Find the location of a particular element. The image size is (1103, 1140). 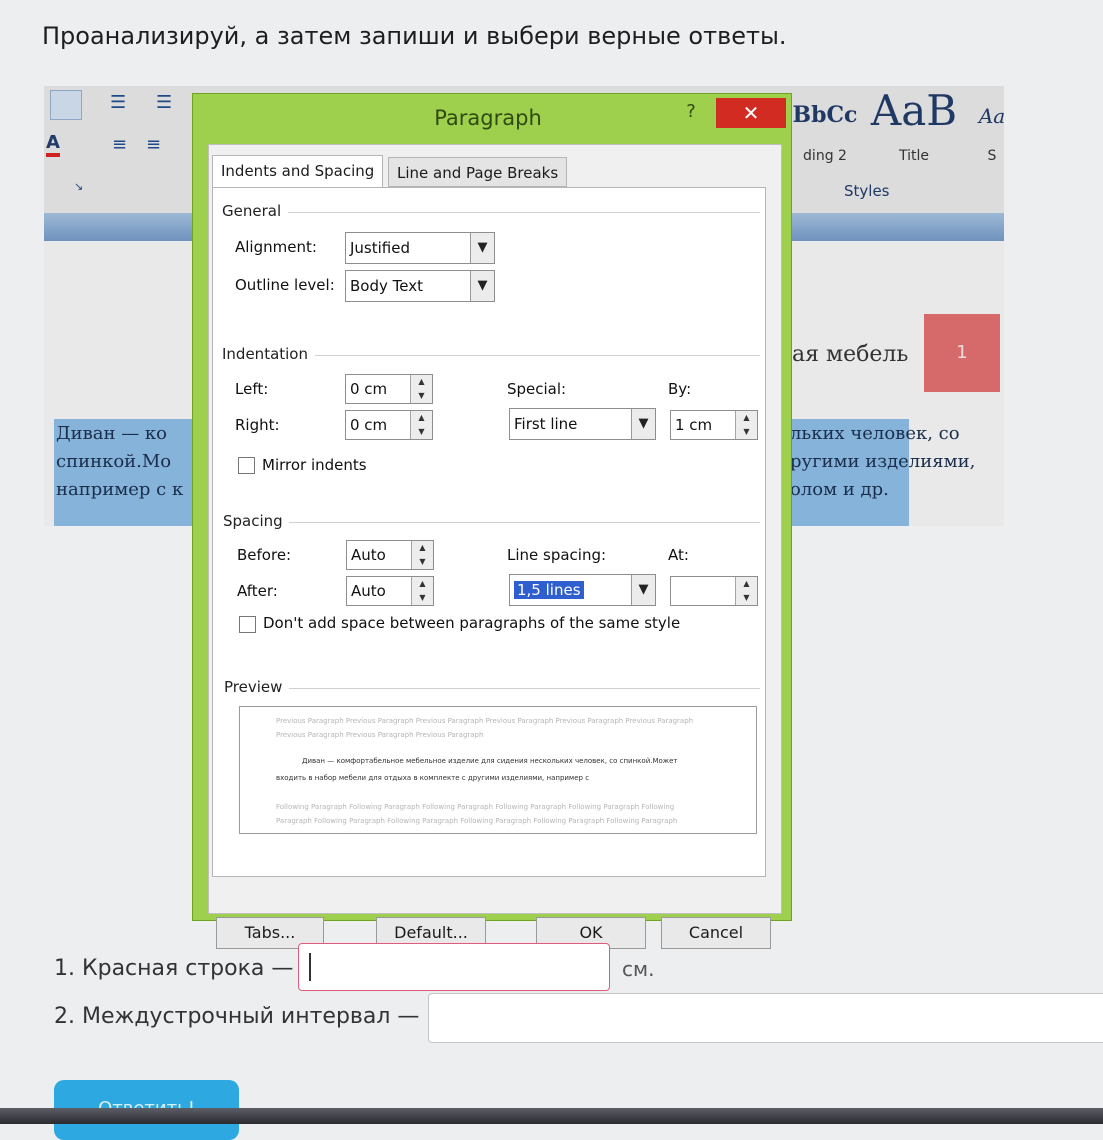

by-label: By: is located at coordinates (680, 389).